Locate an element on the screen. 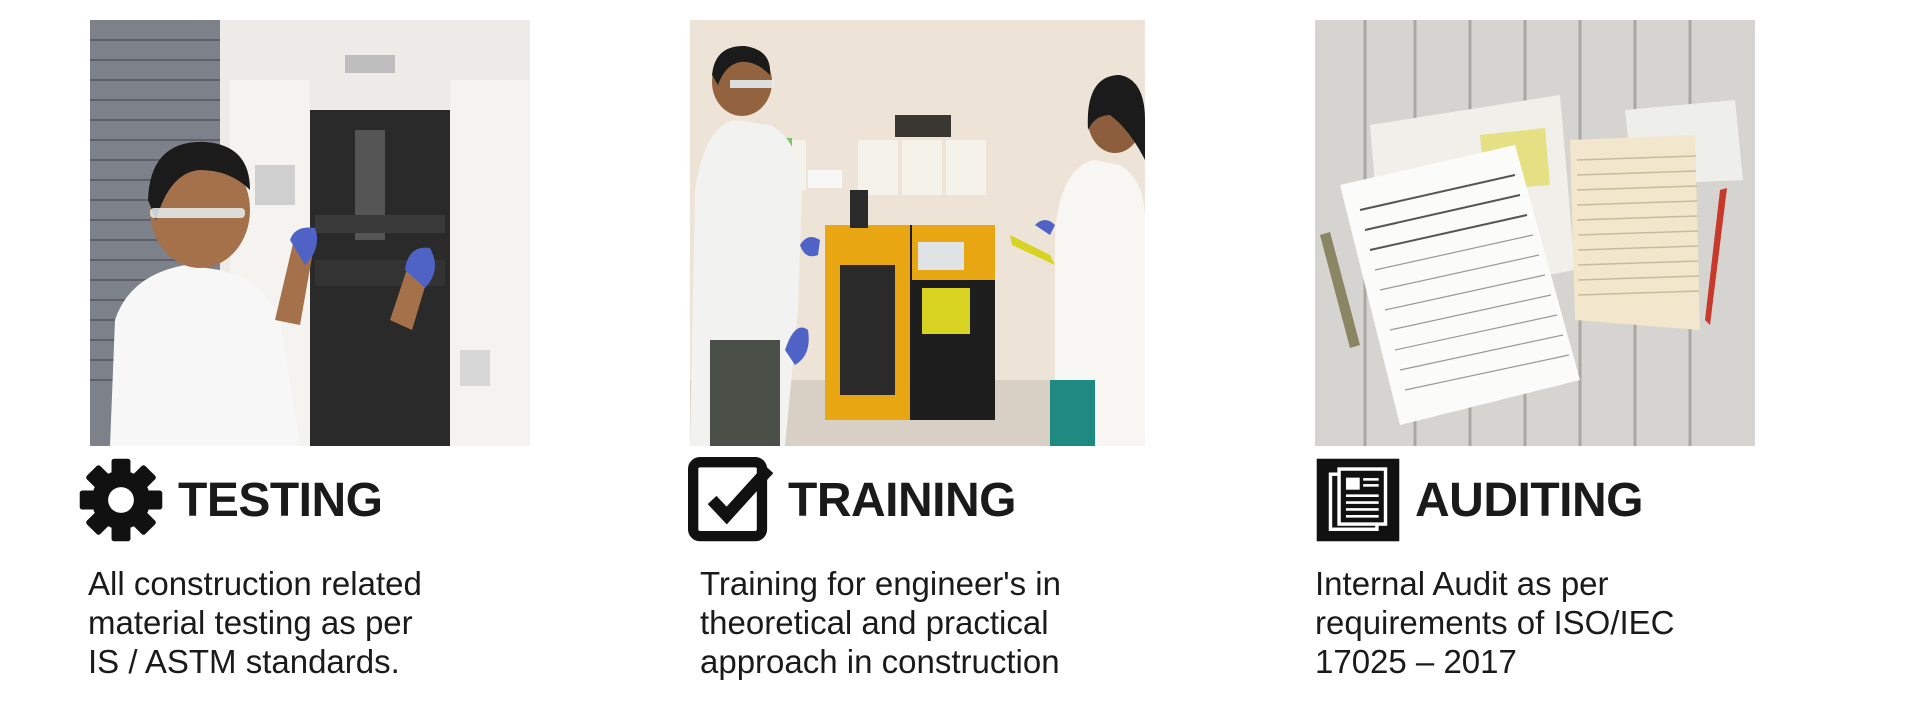  description-line: 17025 – 2017 is located at coordinates (1416, 661).